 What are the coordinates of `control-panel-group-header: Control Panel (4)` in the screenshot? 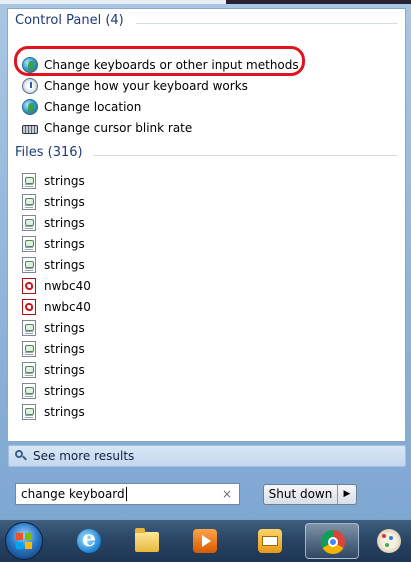 It's located at (206, 23).